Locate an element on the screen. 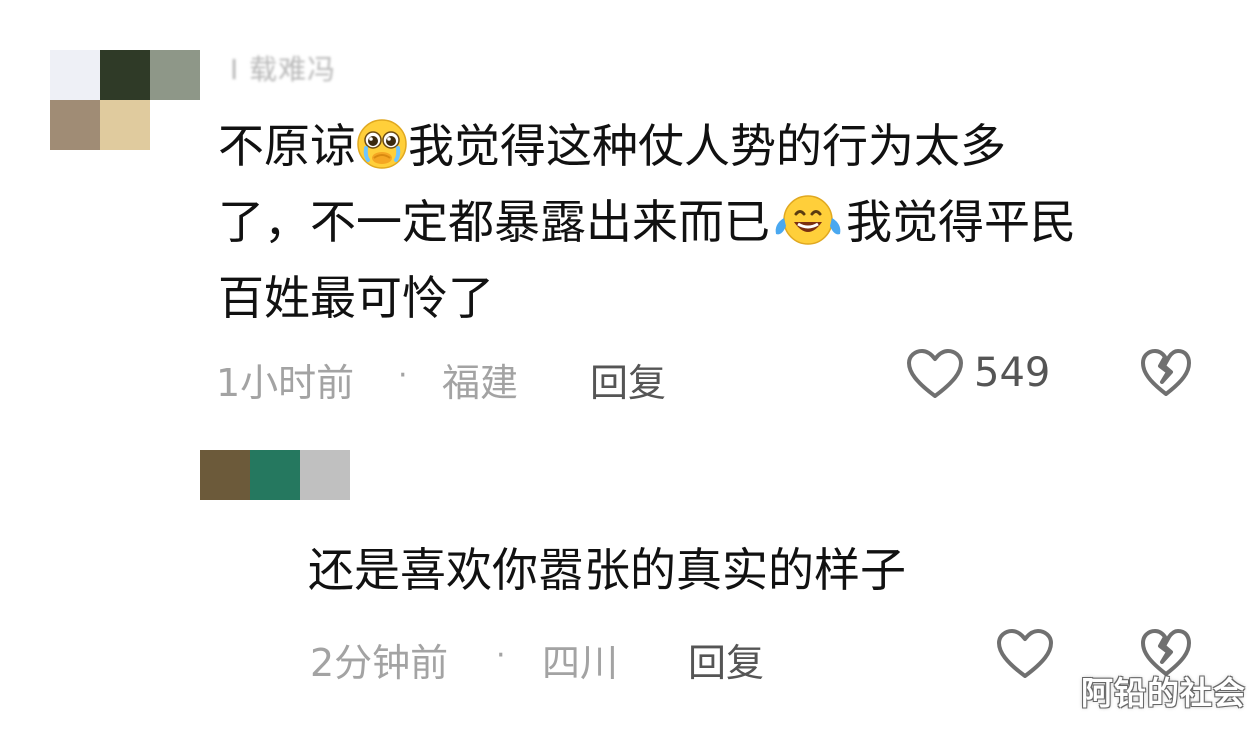 The width and height of the screenshot is (1260, 732). comment-text-segment: 我觉得这种仗人势的行为太多 is located at coordinates (707, 146).